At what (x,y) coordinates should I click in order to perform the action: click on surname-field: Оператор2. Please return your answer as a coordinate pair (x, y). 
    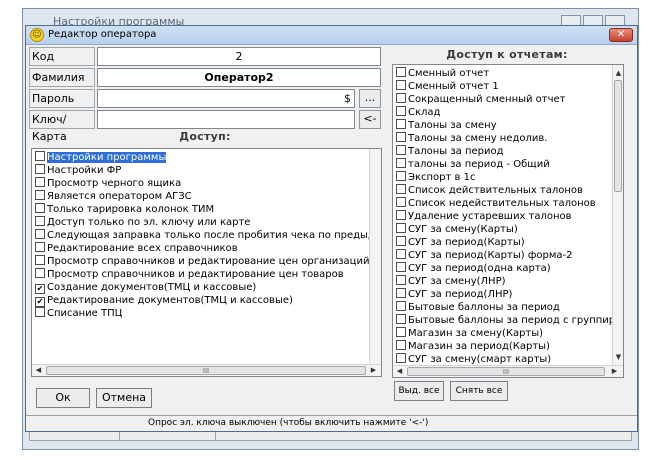
    Looking at the image, I should click on (239, 77).